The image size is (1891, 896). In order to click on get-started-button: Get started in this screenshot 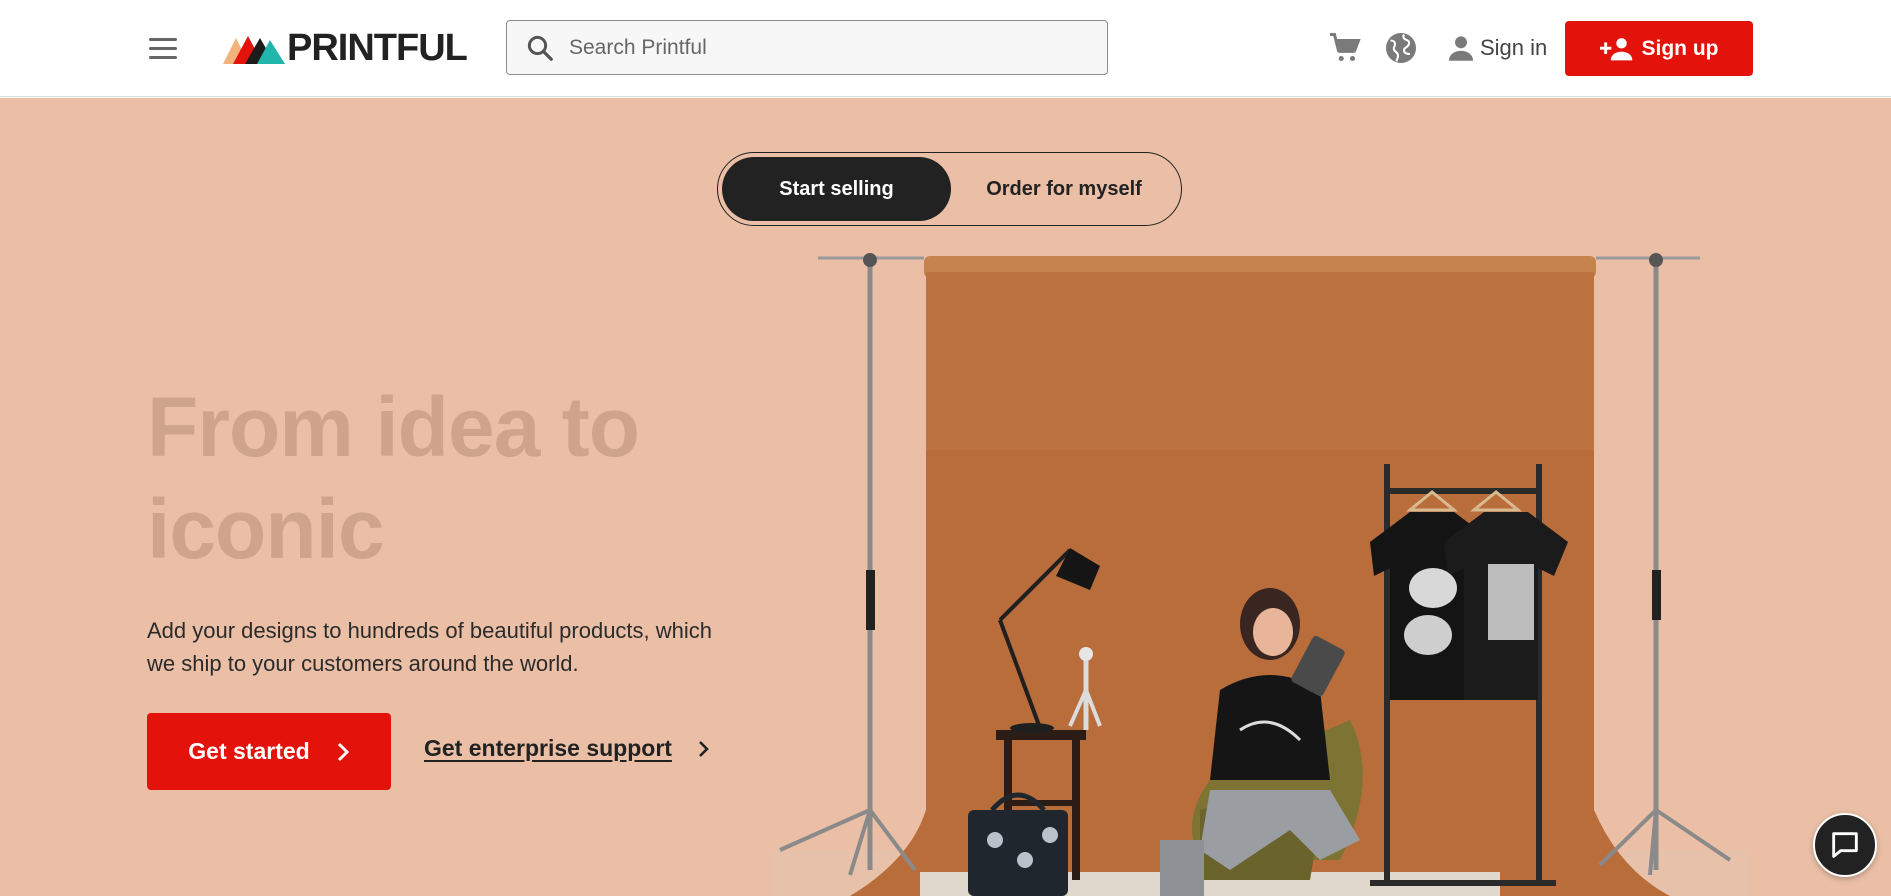, I will do `click(269, 751)`.